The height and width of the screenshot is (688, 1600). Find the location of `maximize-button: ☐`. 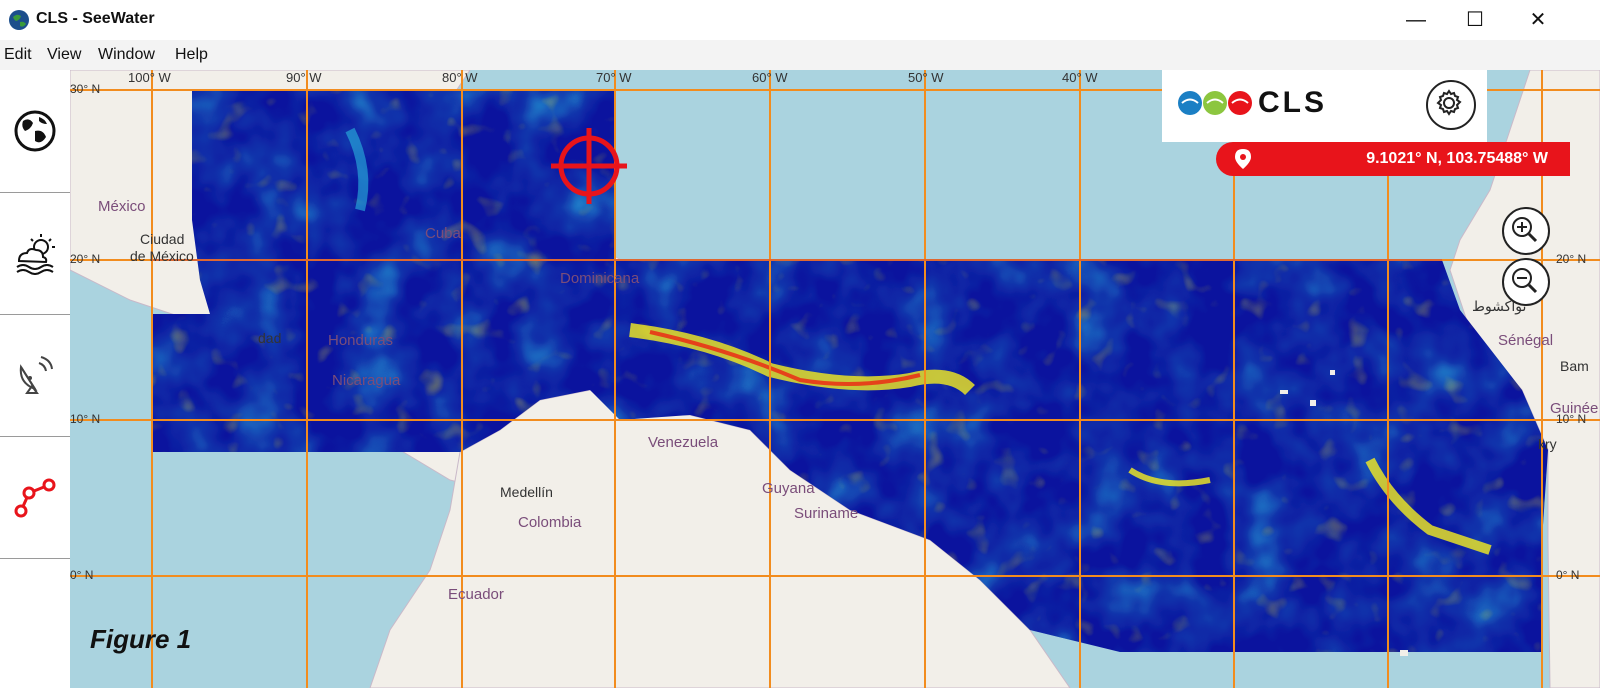

maximize-button: ☐ is located at coordinates (1475, 20).